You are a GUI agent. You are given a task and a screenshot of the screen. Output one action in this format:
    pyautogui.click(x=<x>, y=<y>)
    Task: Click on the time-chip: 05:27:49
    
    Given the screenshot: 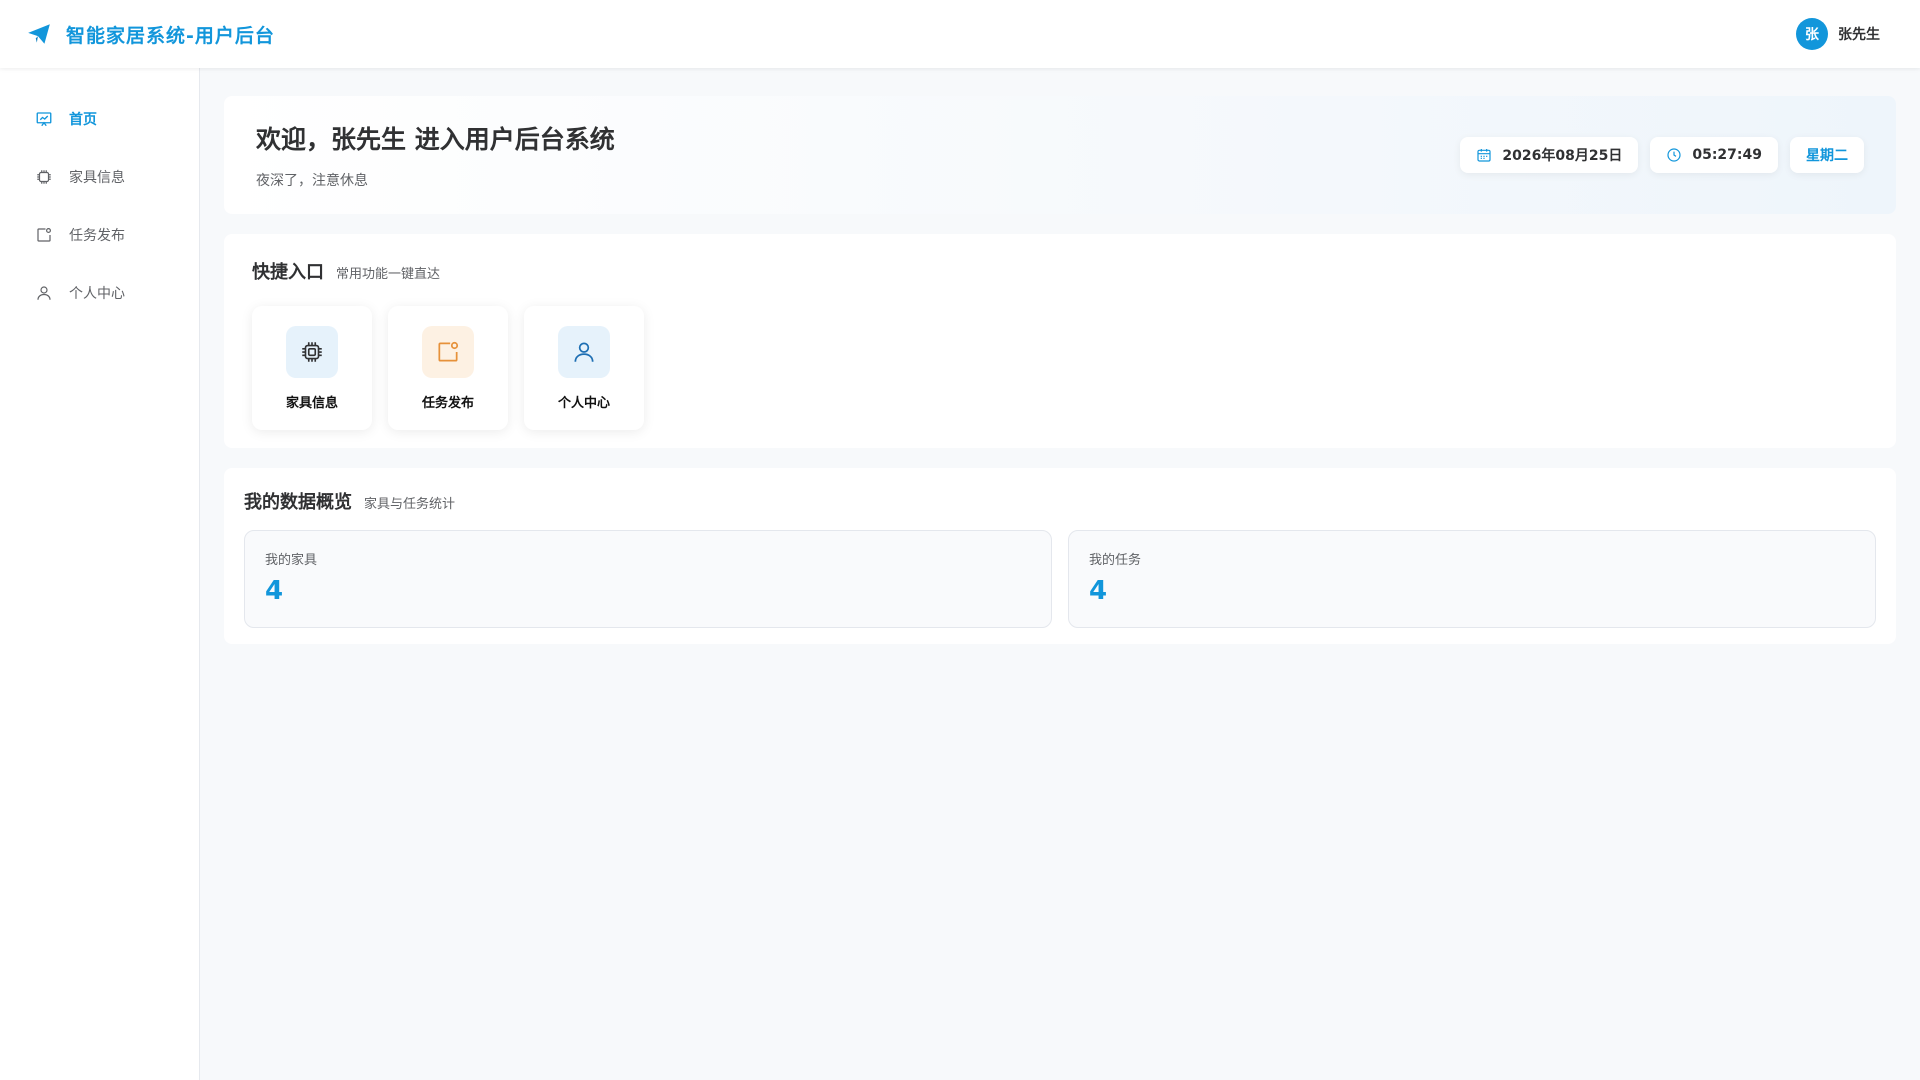 What is the action you would take?
    pyautogui.click(x=1714, y=155)
    